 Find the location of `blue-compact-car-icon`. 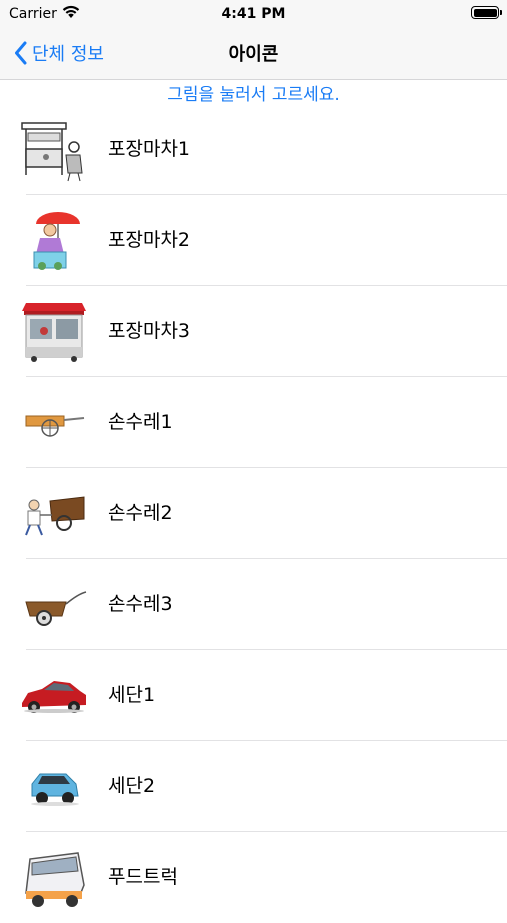

blue-compact-car-icon is located at coordinates (54, 787).